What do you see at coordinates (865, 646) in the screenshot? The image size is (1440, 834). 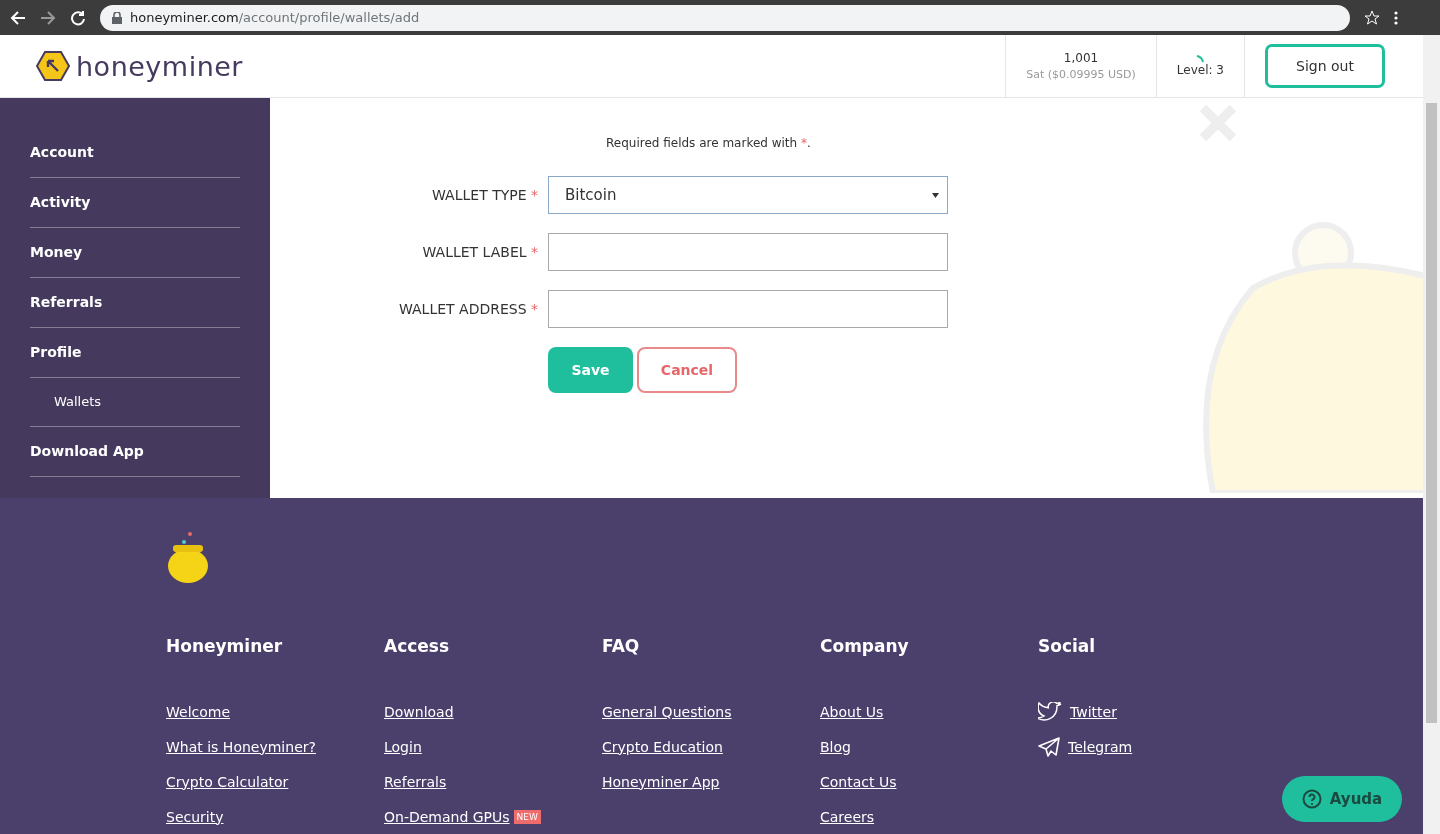 I see `footer-heading: Company` at bounding box center [865, 646].